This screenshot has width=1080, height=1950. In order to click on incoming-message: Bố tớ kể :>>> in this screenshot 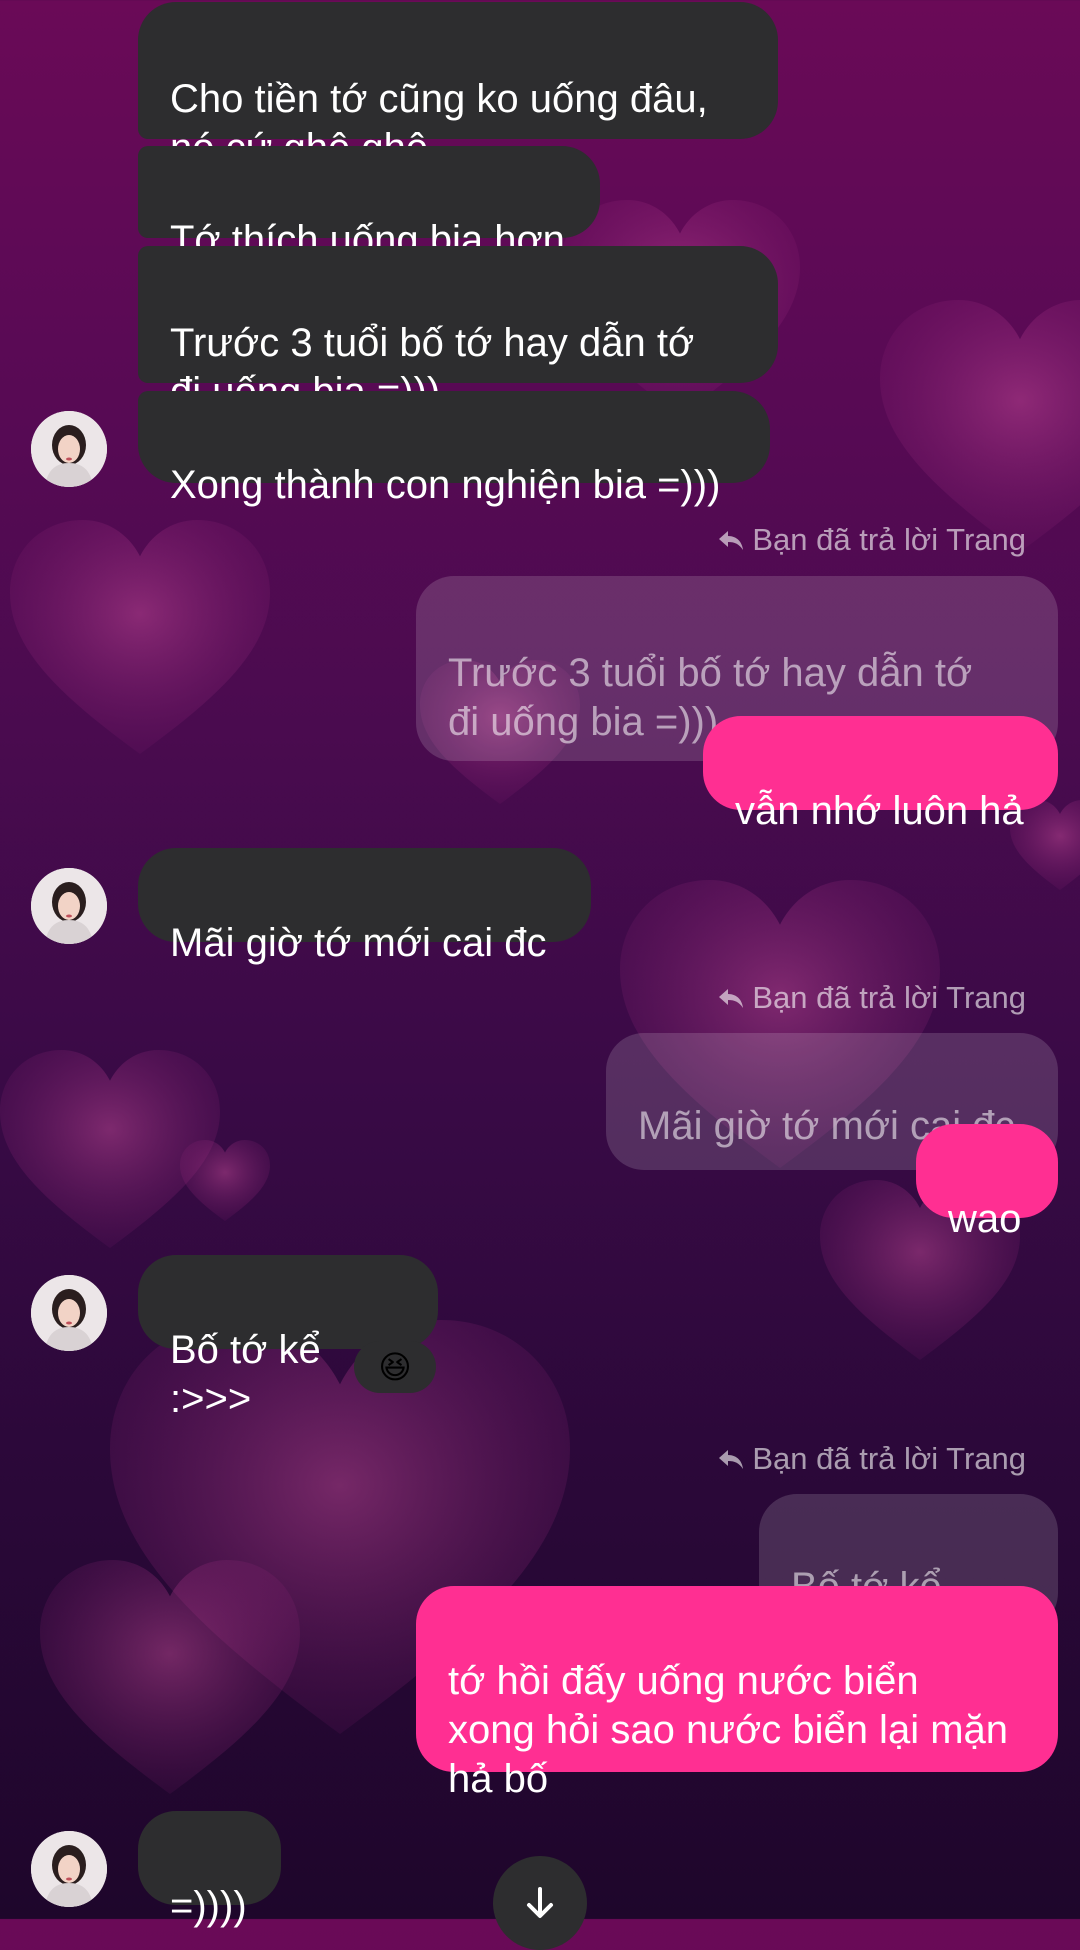, I will do `click(288, 1338)`.